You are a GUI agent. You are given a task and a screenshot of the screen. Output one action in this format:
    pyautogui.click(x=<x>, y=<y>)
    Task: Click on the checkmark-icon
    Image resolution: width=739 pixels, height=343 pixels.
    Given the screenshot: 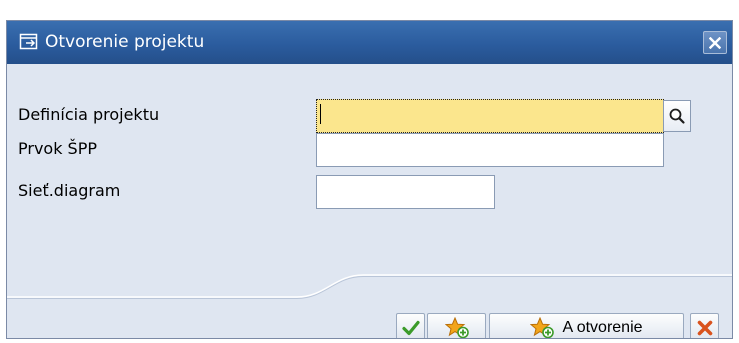 What is the action you would take?
    pyautogui.click(x=410, y=327)
    